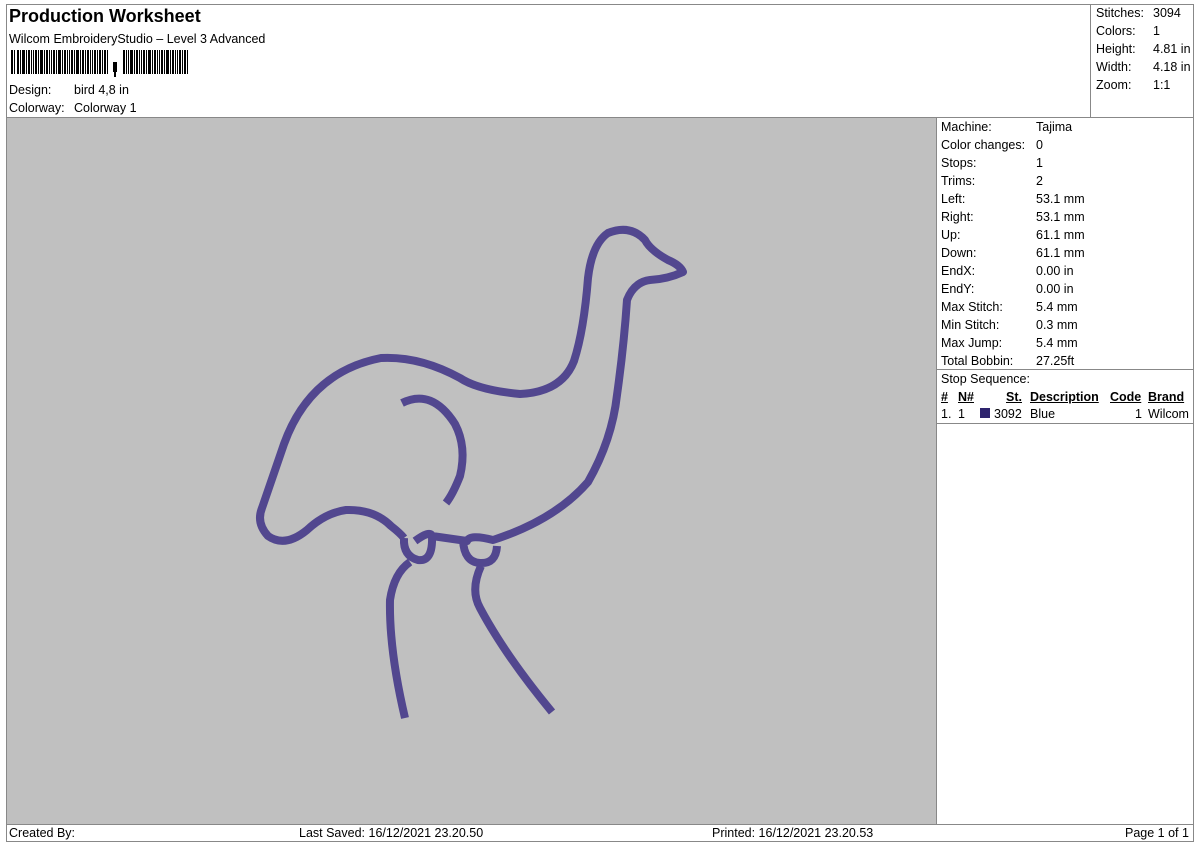 This screenshot has width=1200, height=848. I want to click on machine-row-label: Down:, so click(959, 253).